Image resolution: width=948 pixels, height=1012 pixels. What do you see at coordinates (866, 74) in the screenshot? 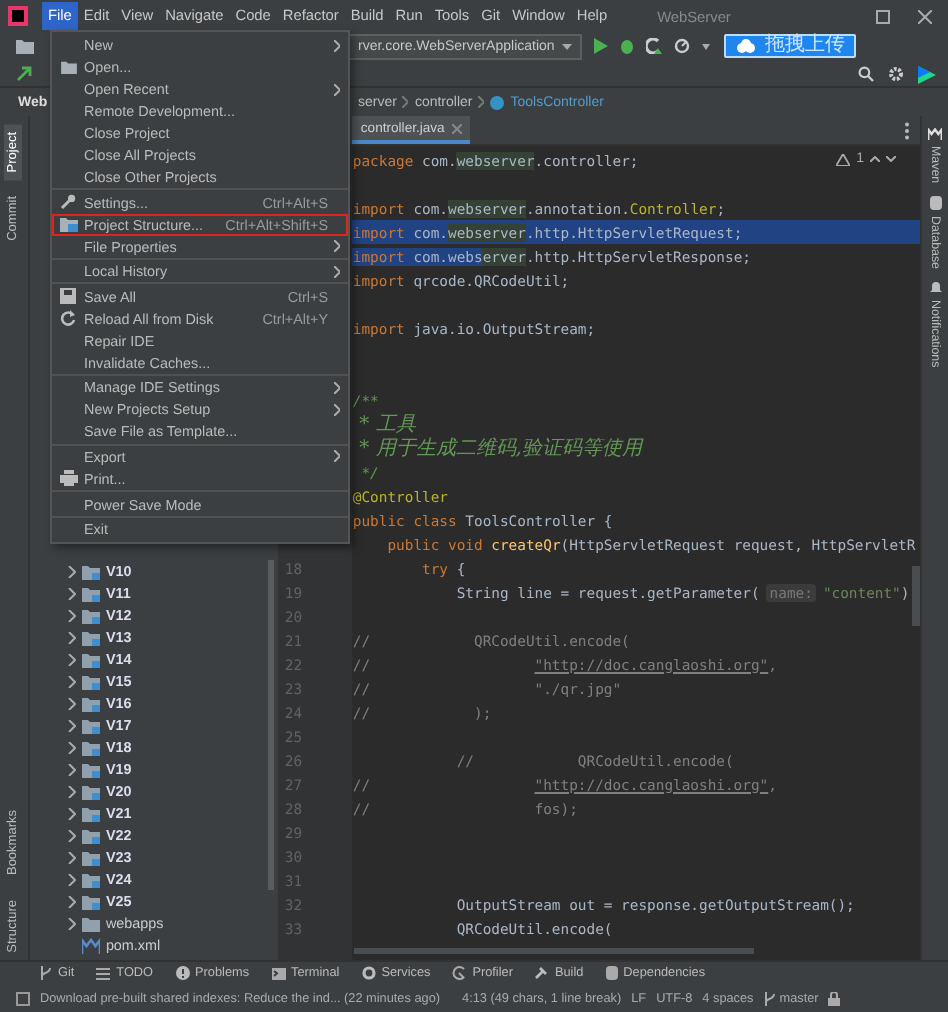
I see `search-icon` at bounding box center [866, 74].